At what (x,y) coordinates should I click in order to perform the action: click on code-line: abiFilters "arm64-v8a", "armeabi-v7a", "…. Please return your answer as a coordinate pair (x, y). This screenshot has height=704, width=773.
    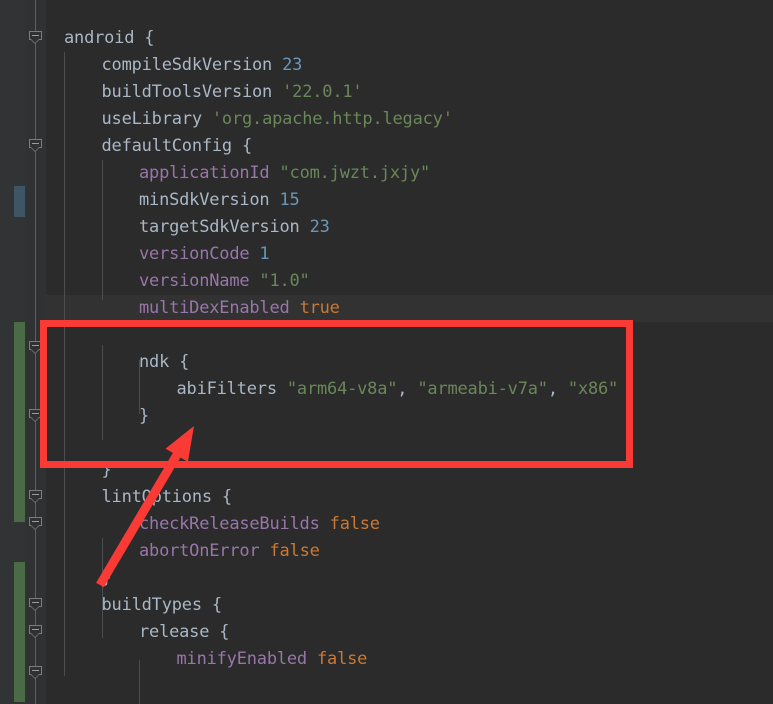
    Looking at the image, I should click on (398, 389).